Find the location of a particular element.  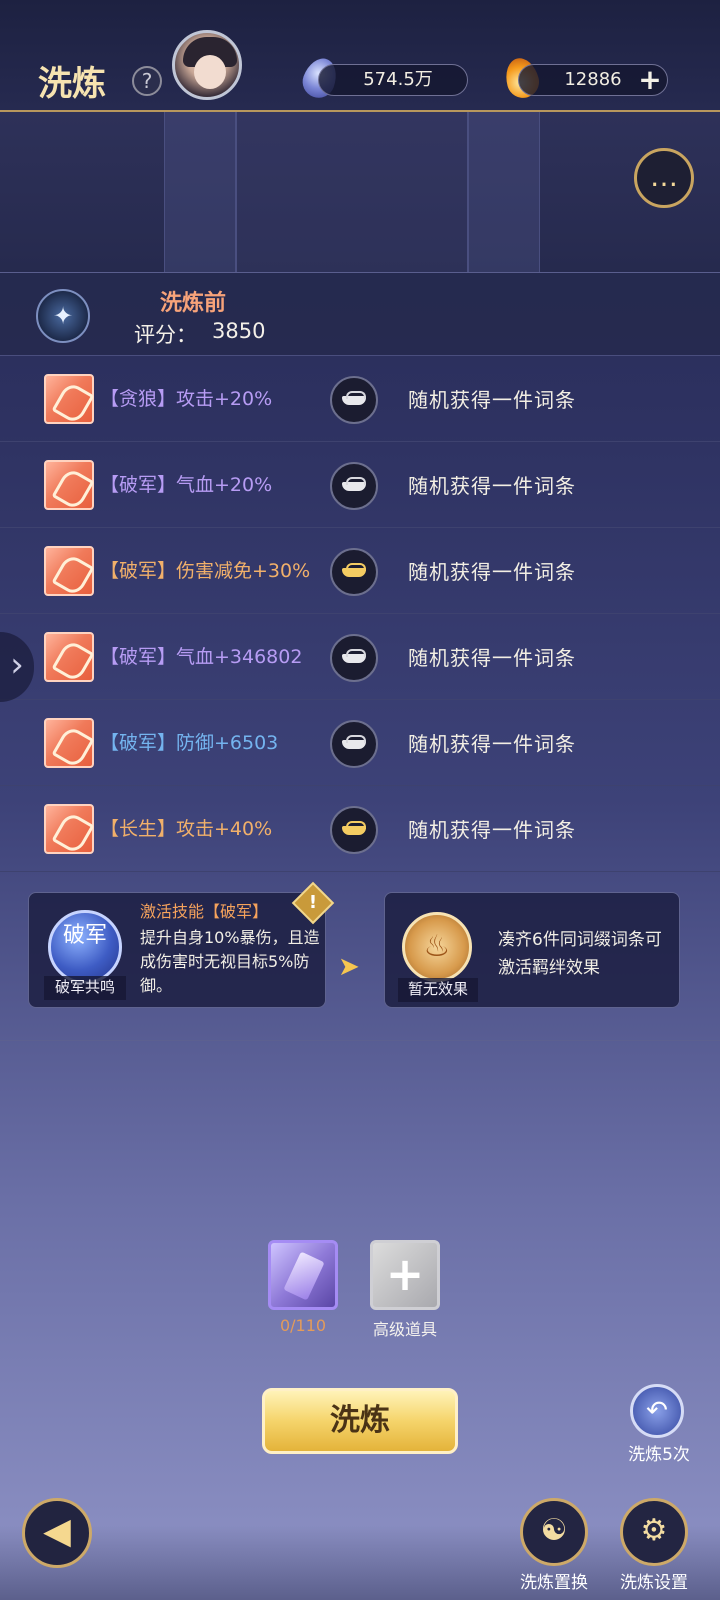

score-label: 评分： is located at coordinates (165, 335).